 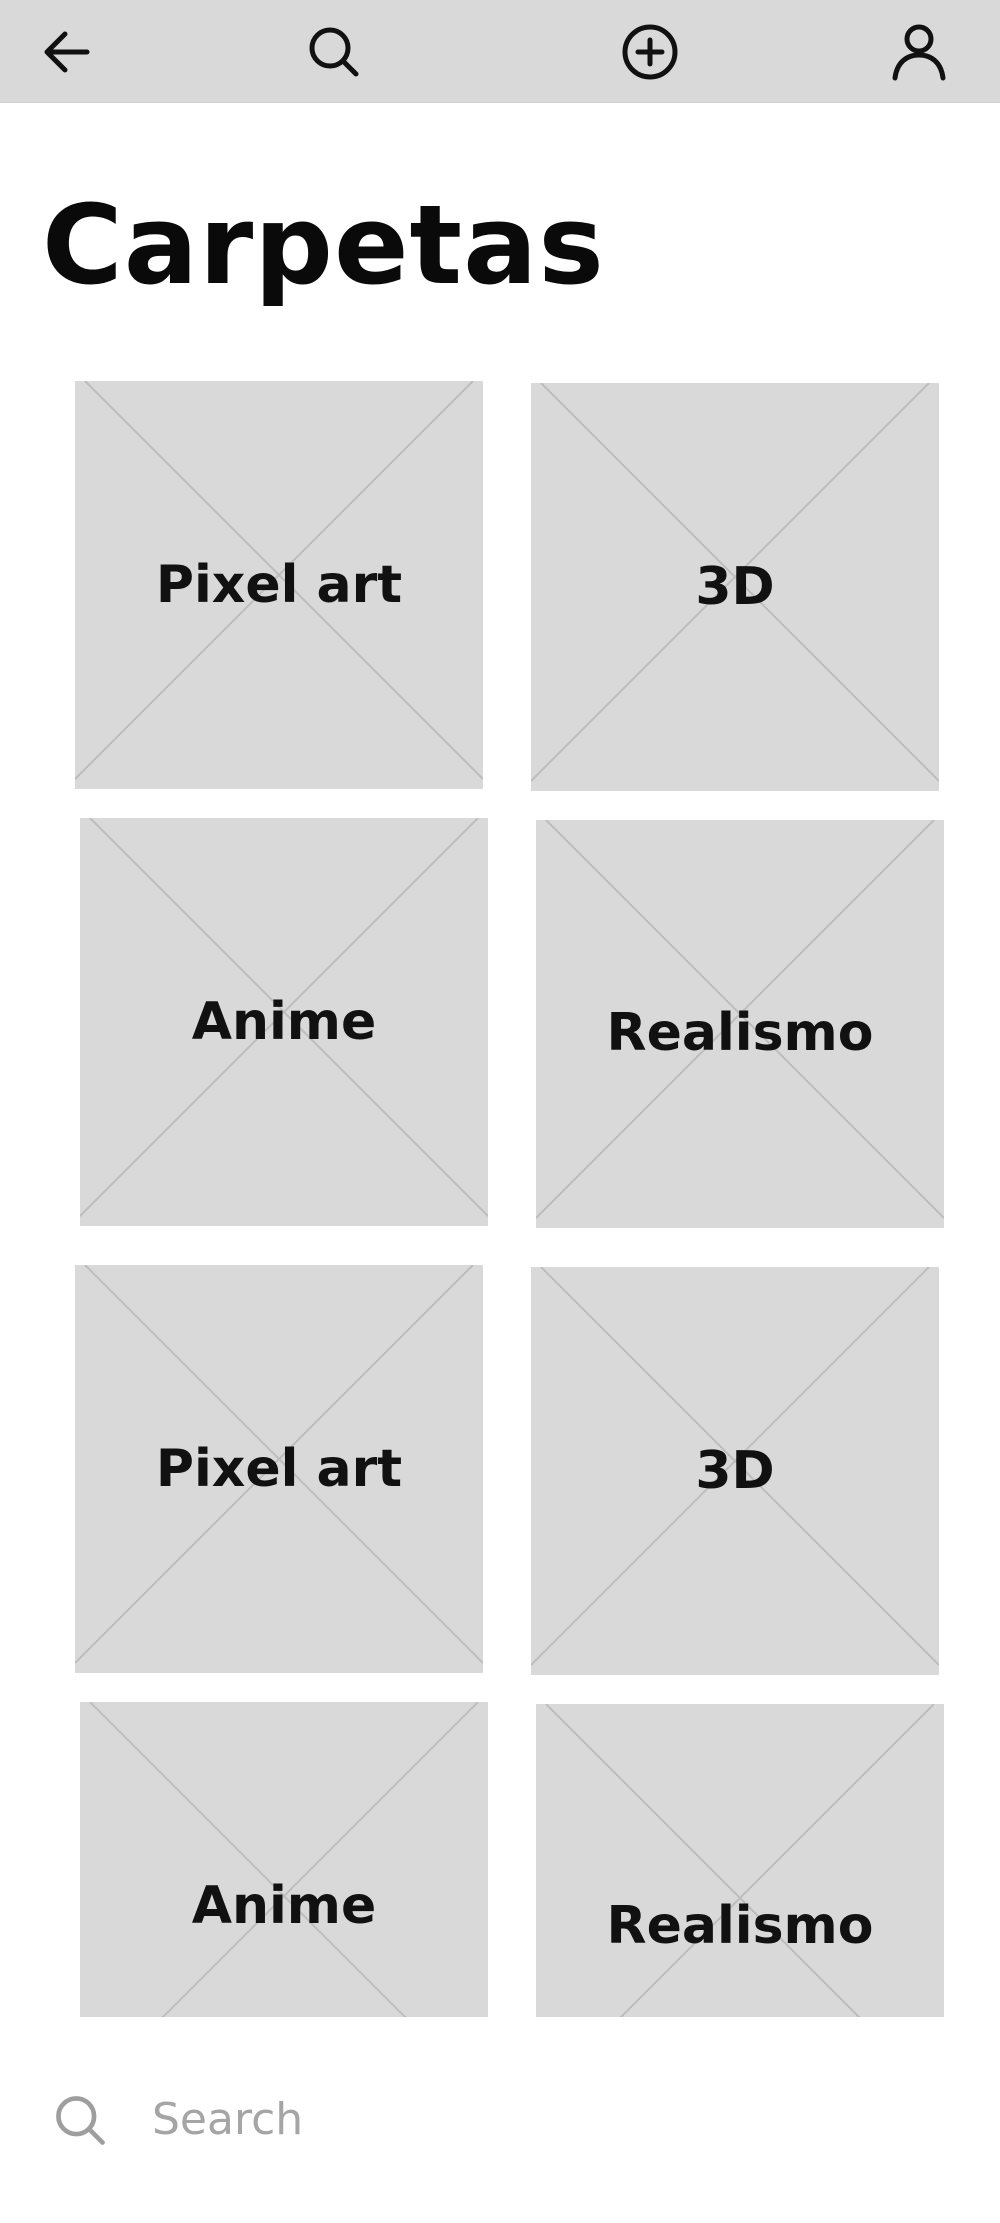 I want to click on search-bar, so click(x=500, y=2120).